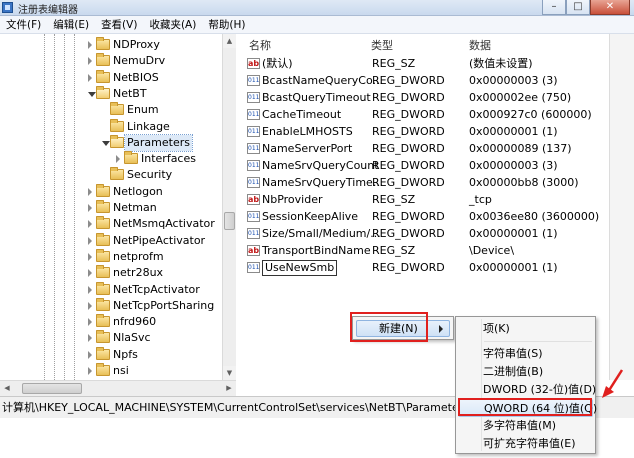 The width and height of the screenshot is (634, 458). What do you see at coordinates (316, 250) in the screenshot?
I see `value-name: TransportBindName` at bounding box center [316, 250].